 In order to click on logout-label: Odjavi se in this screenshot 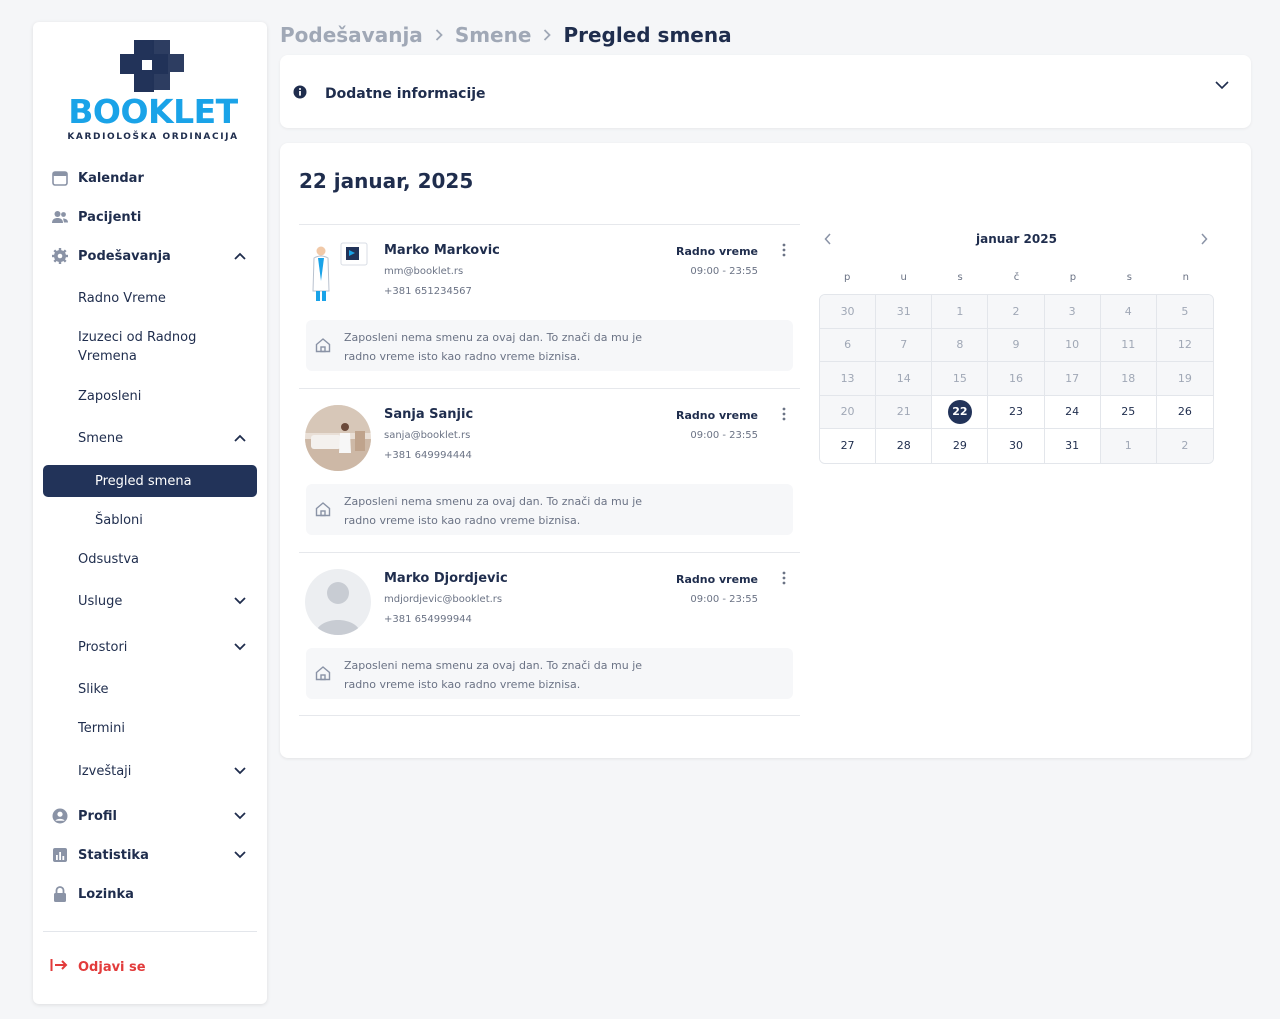, I will do `click(112, 967)`.